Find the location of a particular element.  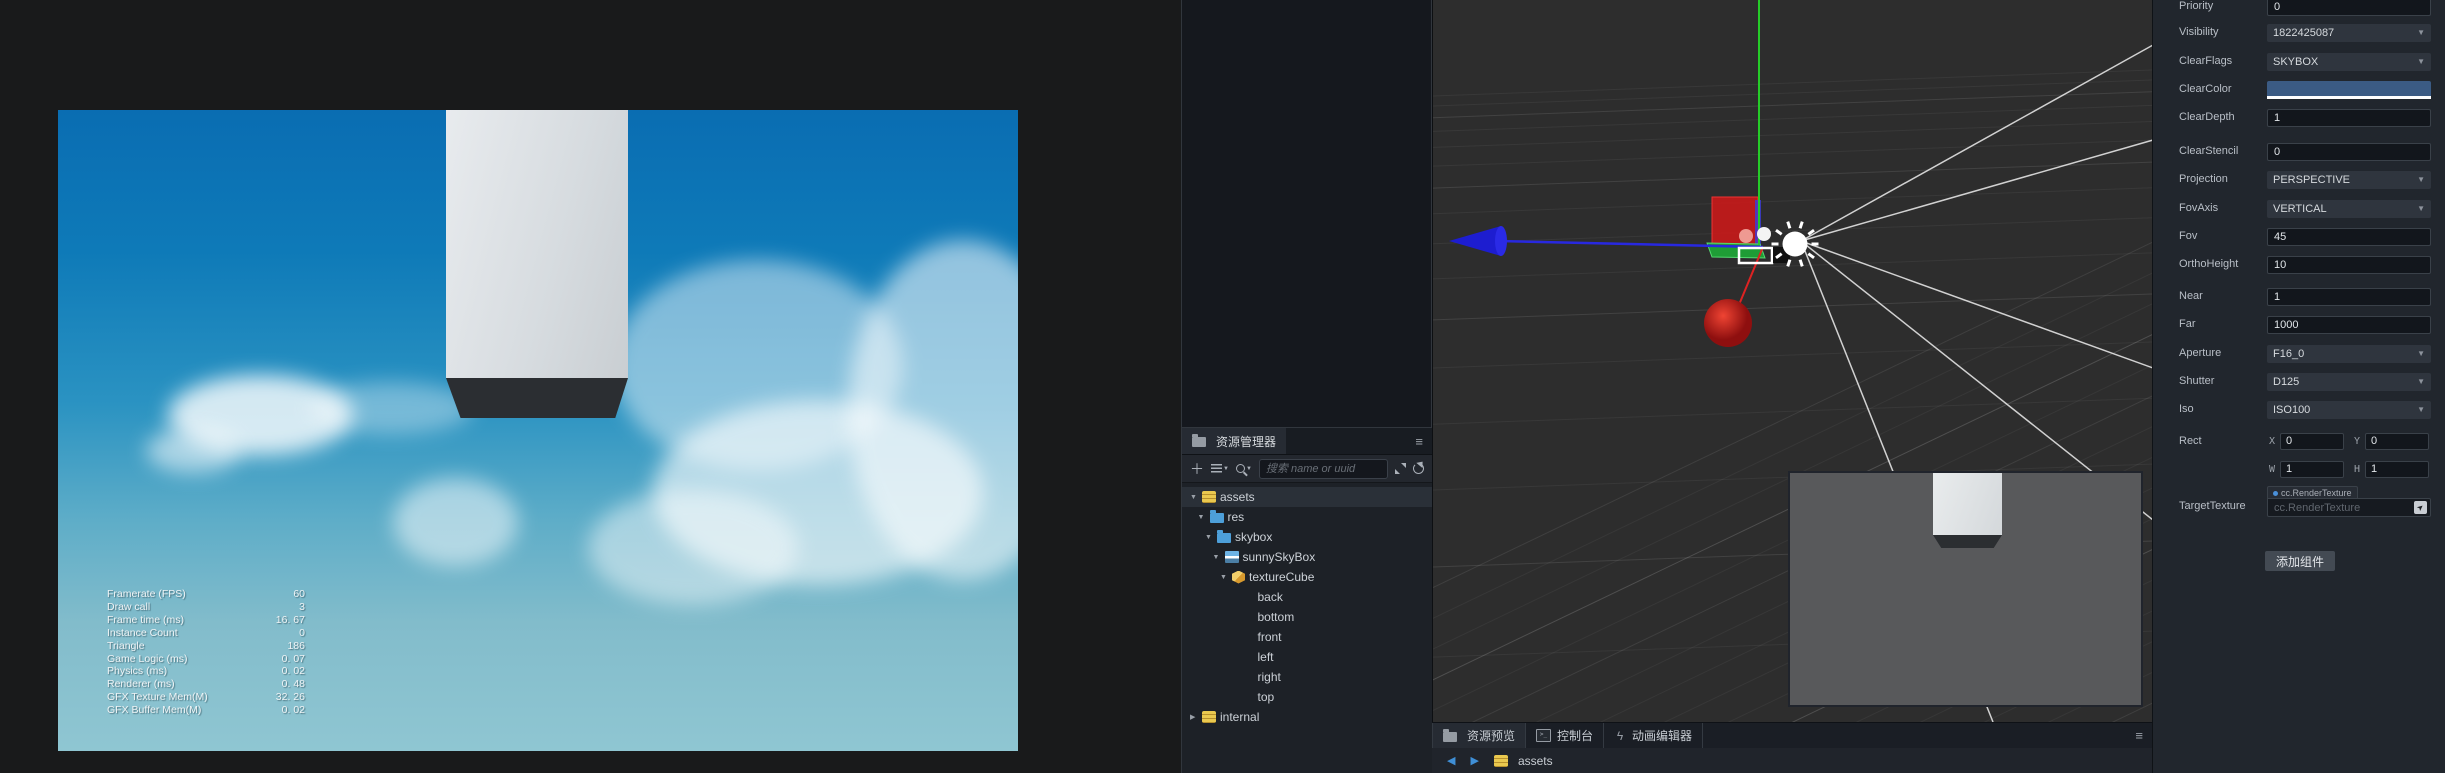

add-component-button: 添加组件 is located at coordinates (2300, 561).